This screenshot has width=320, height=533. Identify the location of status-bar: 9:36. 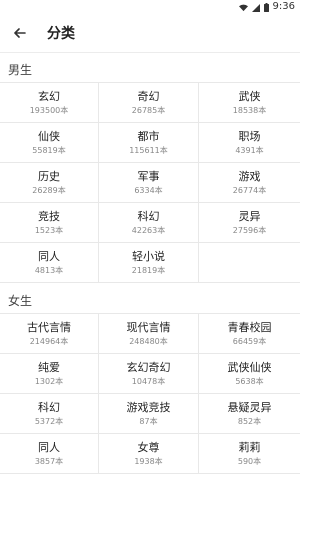
(150, 6).